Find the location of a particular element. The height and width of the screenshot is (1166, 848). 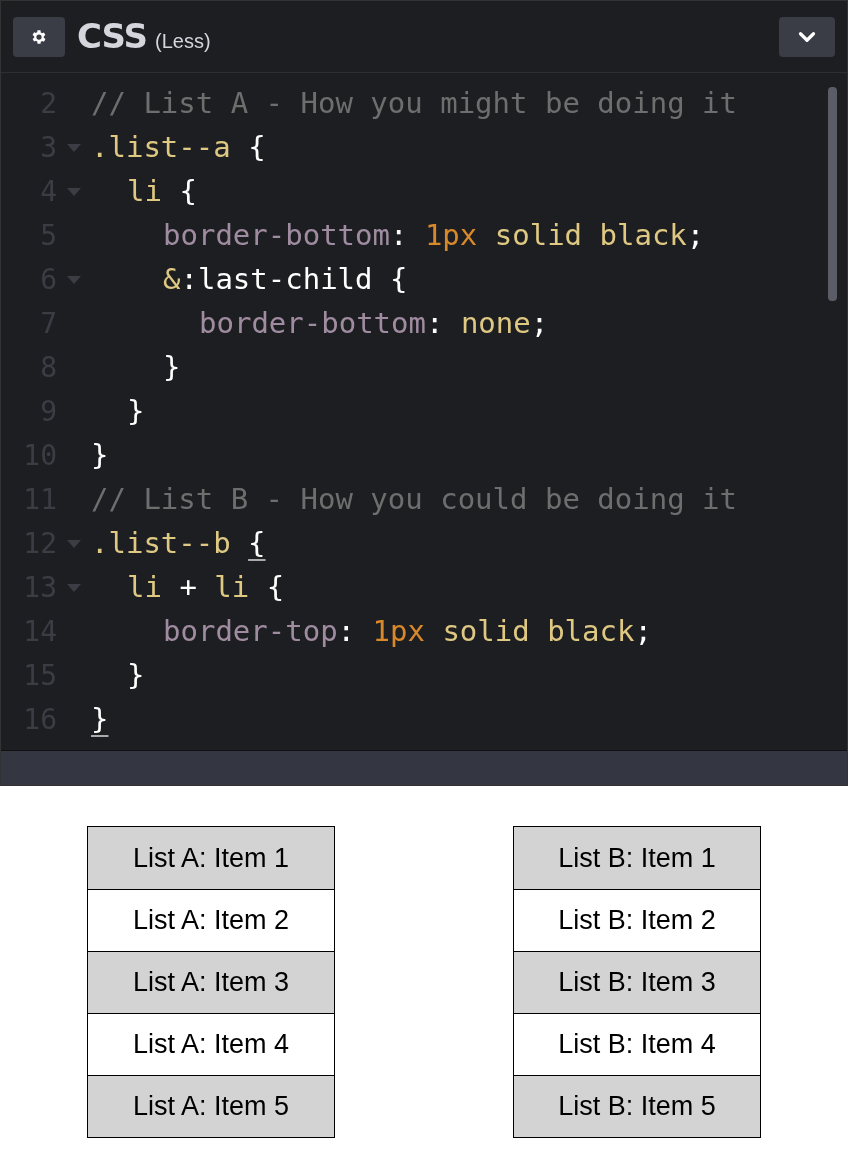

editor-title: CSS is located at coordinates (112, 36).